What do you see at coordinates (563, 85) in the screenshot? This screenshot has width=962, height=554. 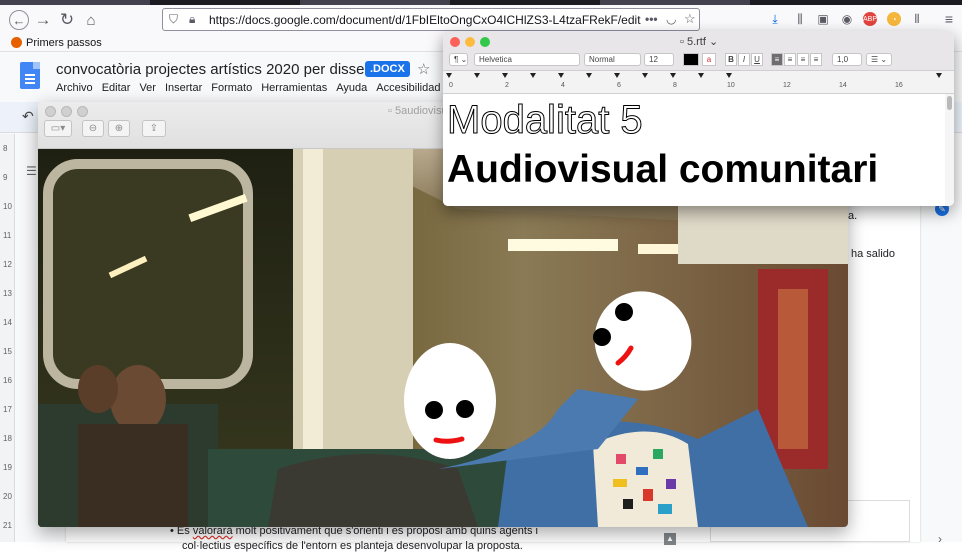 I see `ruler-number: 4` at bounding box center [563, 85].